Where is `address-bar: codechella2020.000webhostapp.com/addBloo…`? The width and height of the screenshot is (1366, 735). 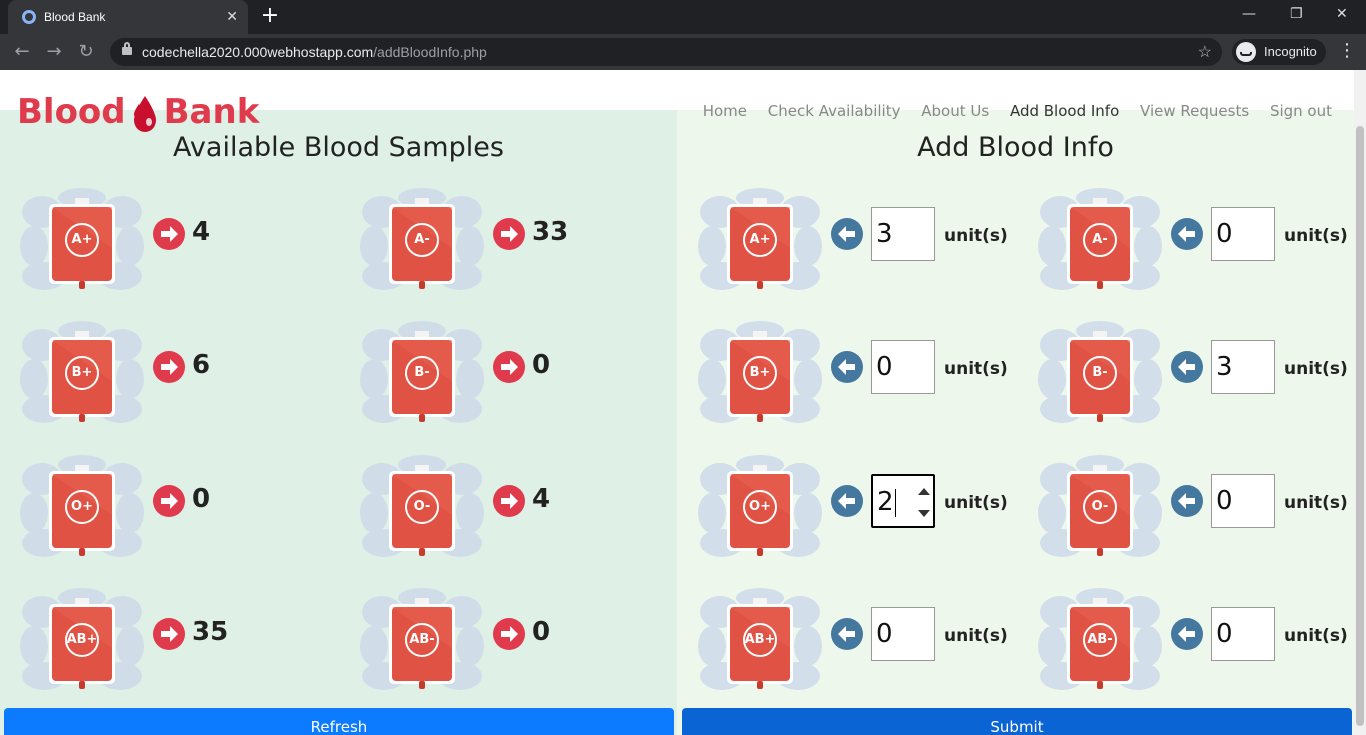
address-bar: codechella2020.000webhostapp.com/addBloo… is located at coordinates (666, 52).